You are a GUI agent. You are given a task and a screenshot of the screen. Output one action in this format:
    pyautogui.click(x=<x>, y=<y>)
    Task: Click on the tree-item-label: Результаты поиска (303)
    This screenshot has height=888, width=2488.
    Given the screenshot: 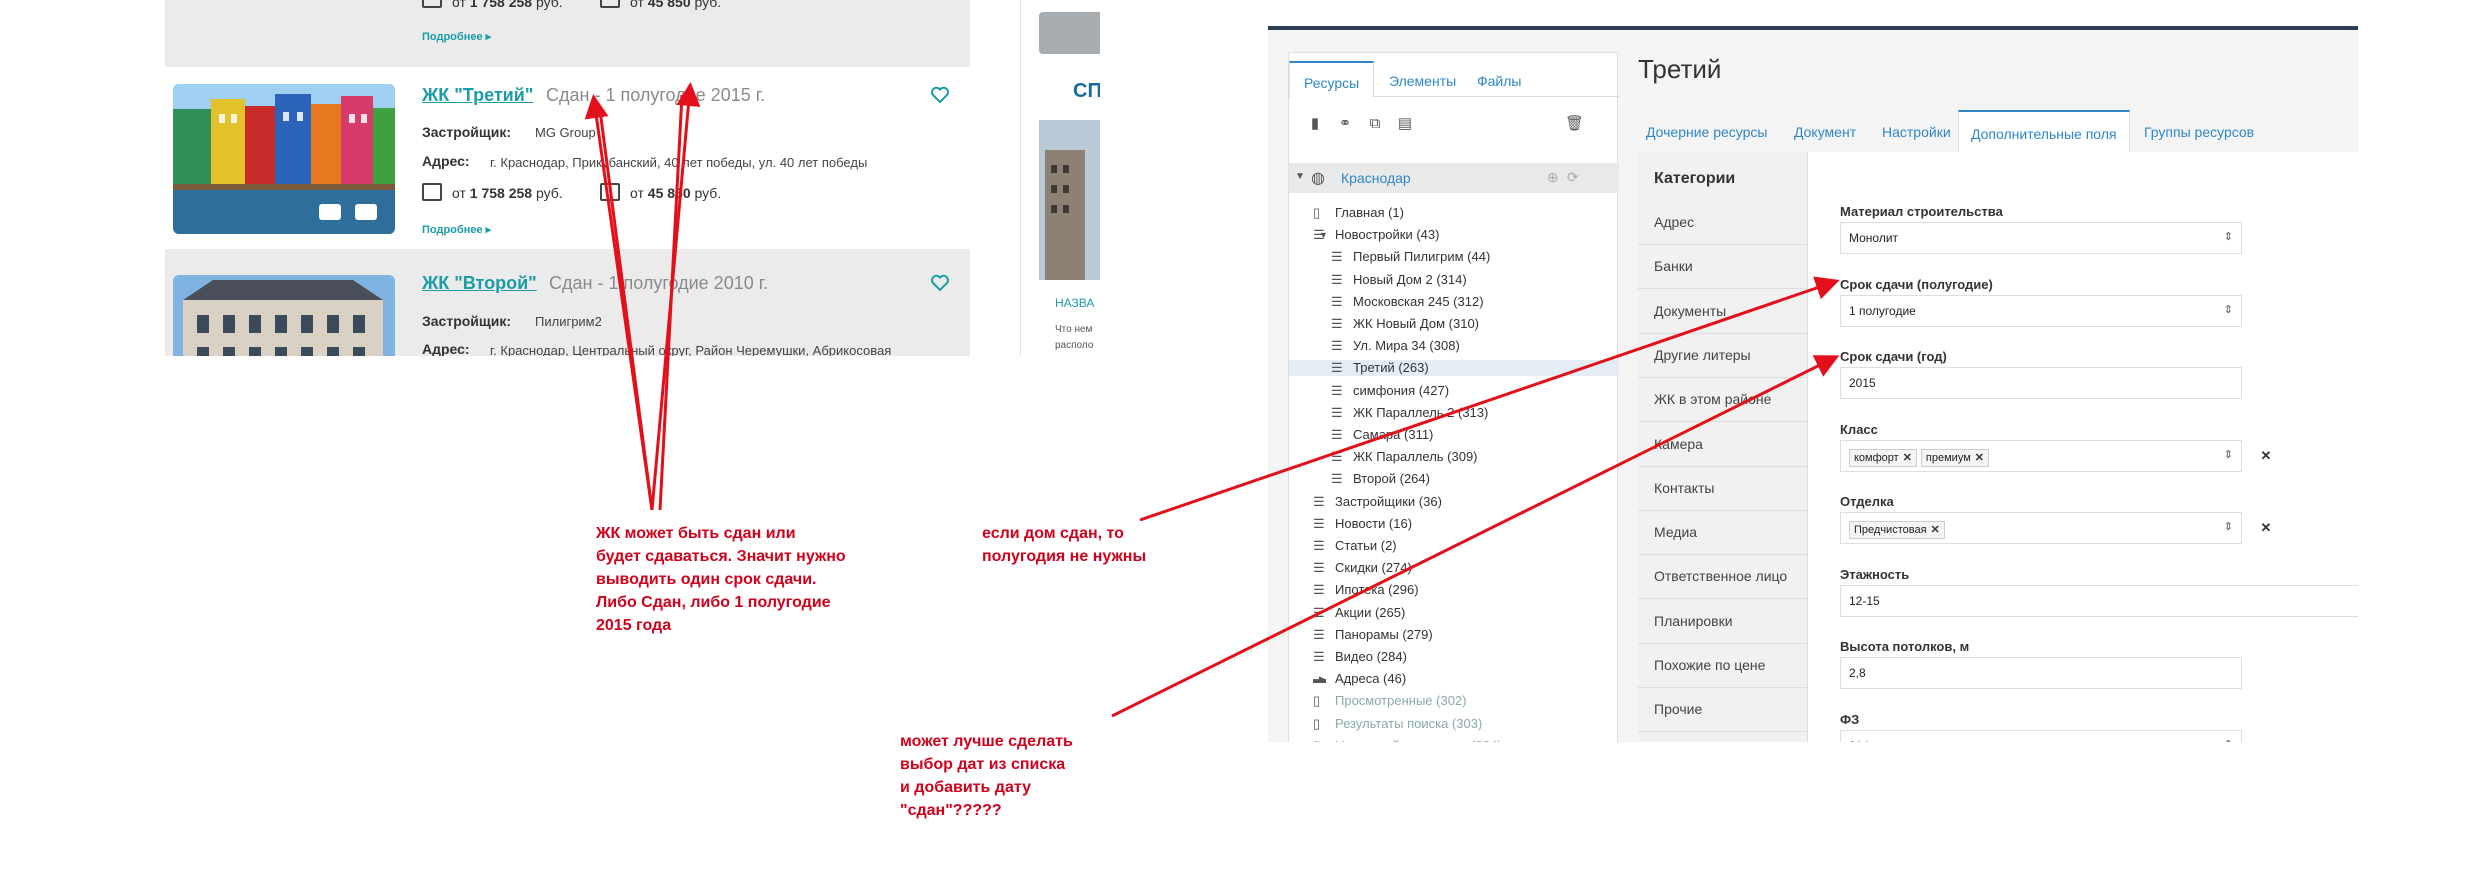 What is the action you would take?
    pyautogui.click(x=1408, y=723)
    